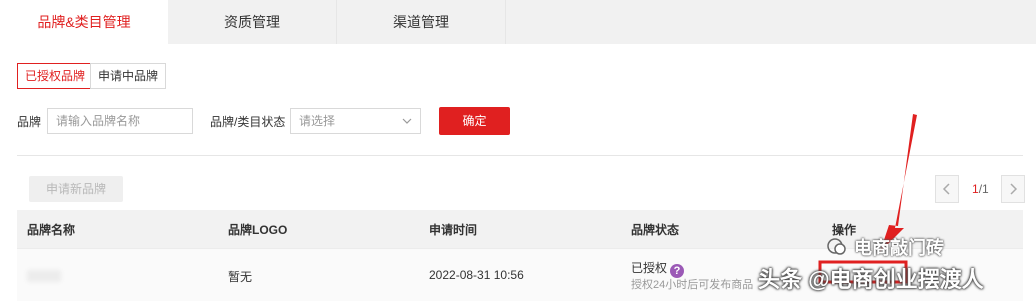  I want to click on tab-brand-category: 品牌&类目管理, so click(84, 22).